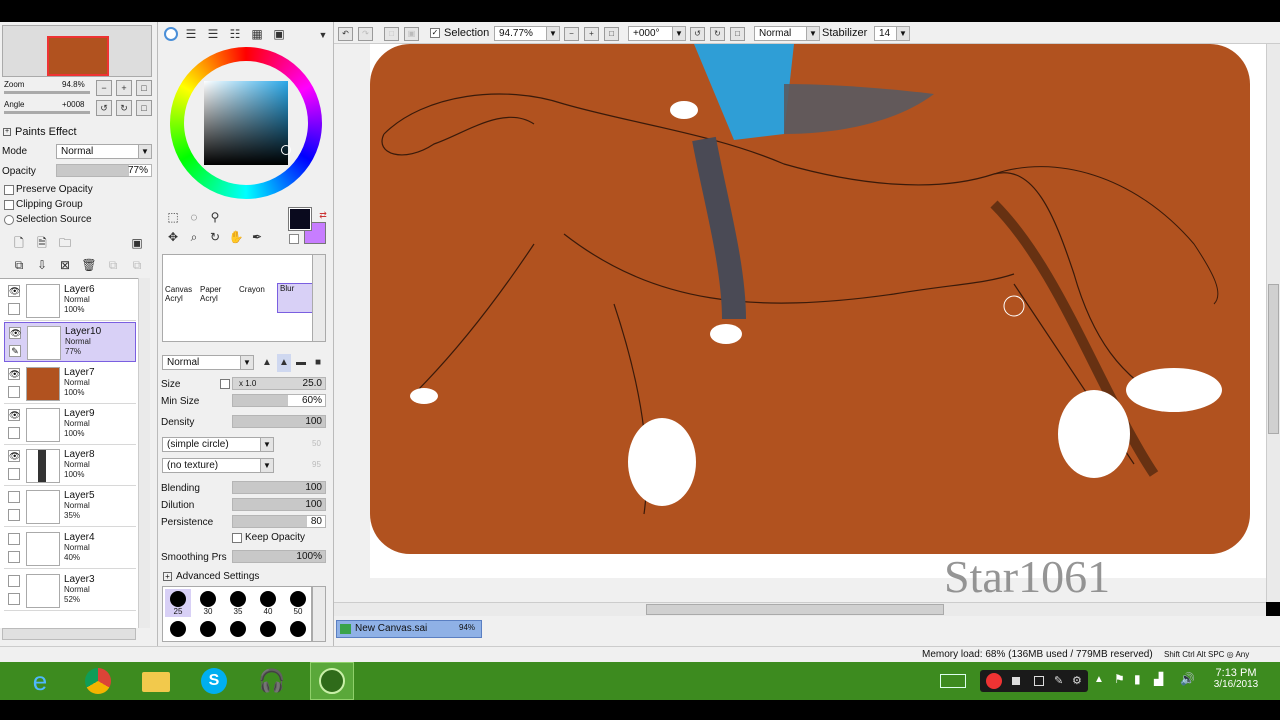 This screenshot has width=1280, height=720. I want to click on record-pause-icon, so click(994, 681).